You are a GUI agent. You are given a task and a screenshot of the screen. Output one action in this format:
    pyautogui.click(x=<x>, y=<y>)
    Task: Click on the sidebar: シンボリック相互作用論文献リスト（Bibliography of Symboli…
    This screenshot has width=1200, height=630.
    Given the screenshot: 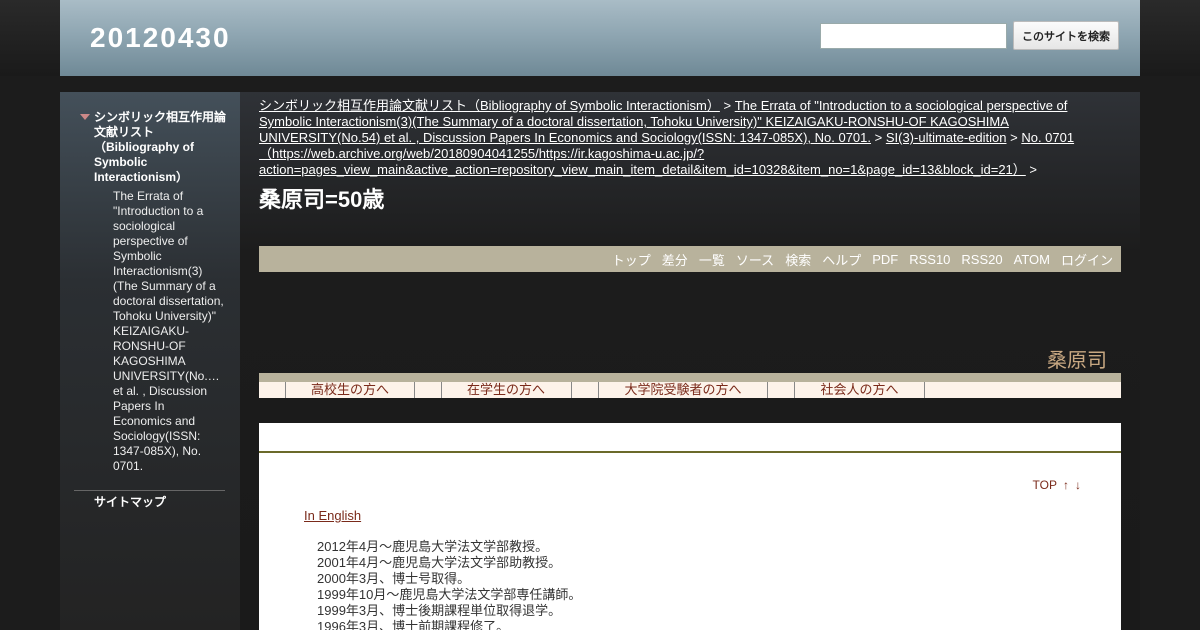 What is the action you would take?
    pyautogui.click(x=150, y=361)
    